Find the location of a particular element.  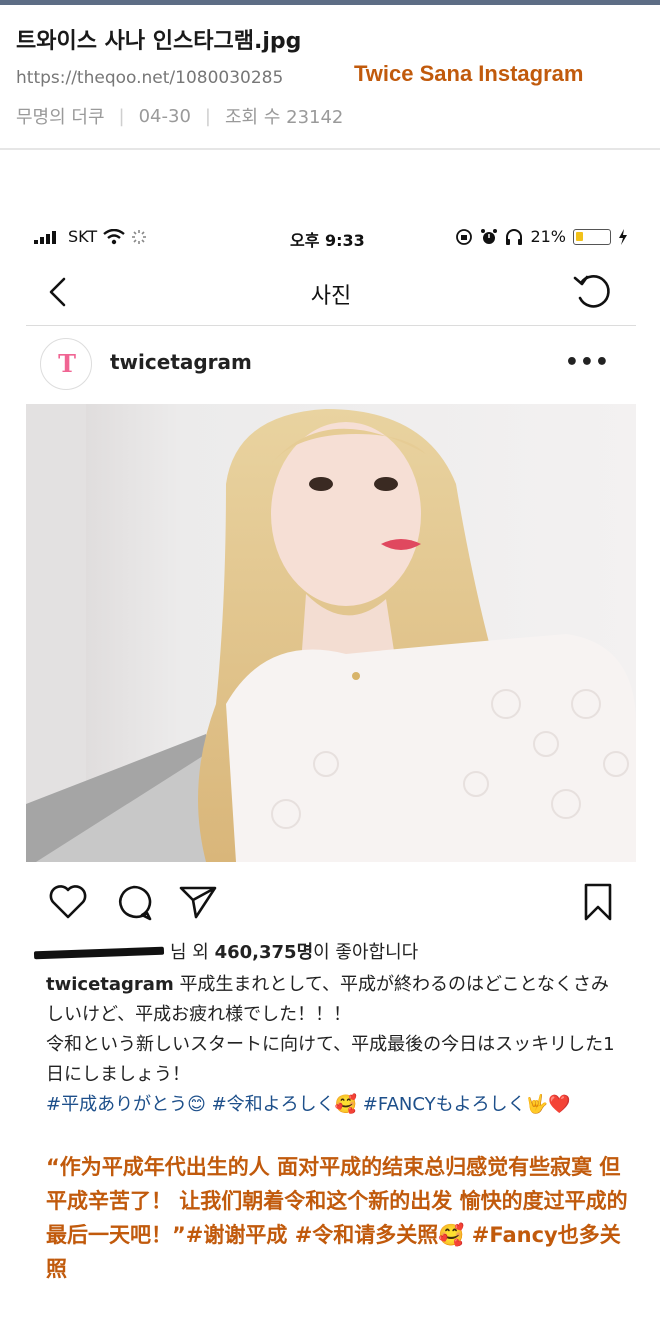

likes-line: 님 외 460,375명이 좋아합니다 is located at coordinates (226, 950).